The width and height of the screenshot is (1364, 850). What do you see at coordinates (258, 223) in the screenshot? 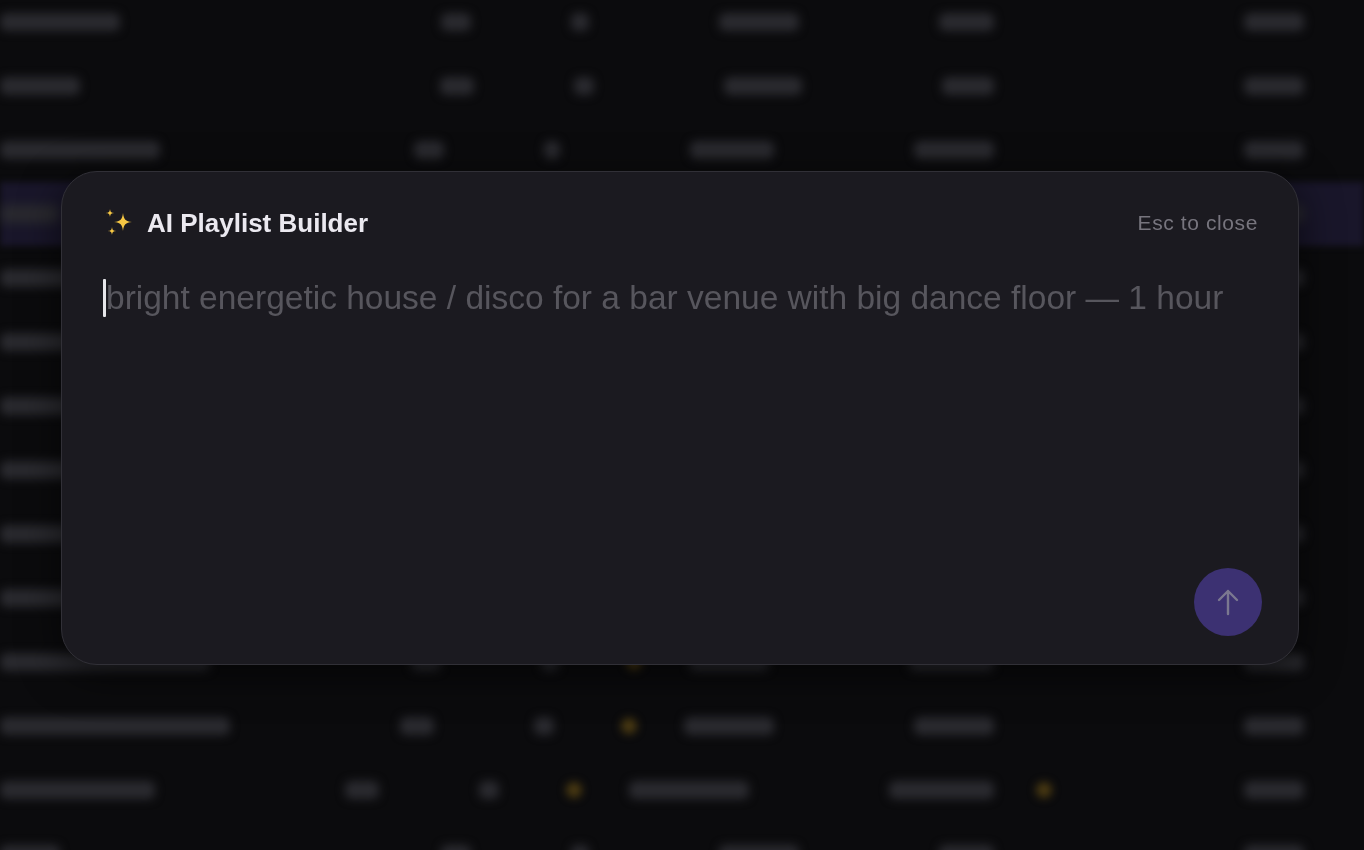
I see `dialog-title: AI Playlist Builder` at bounding box center [258, 223].